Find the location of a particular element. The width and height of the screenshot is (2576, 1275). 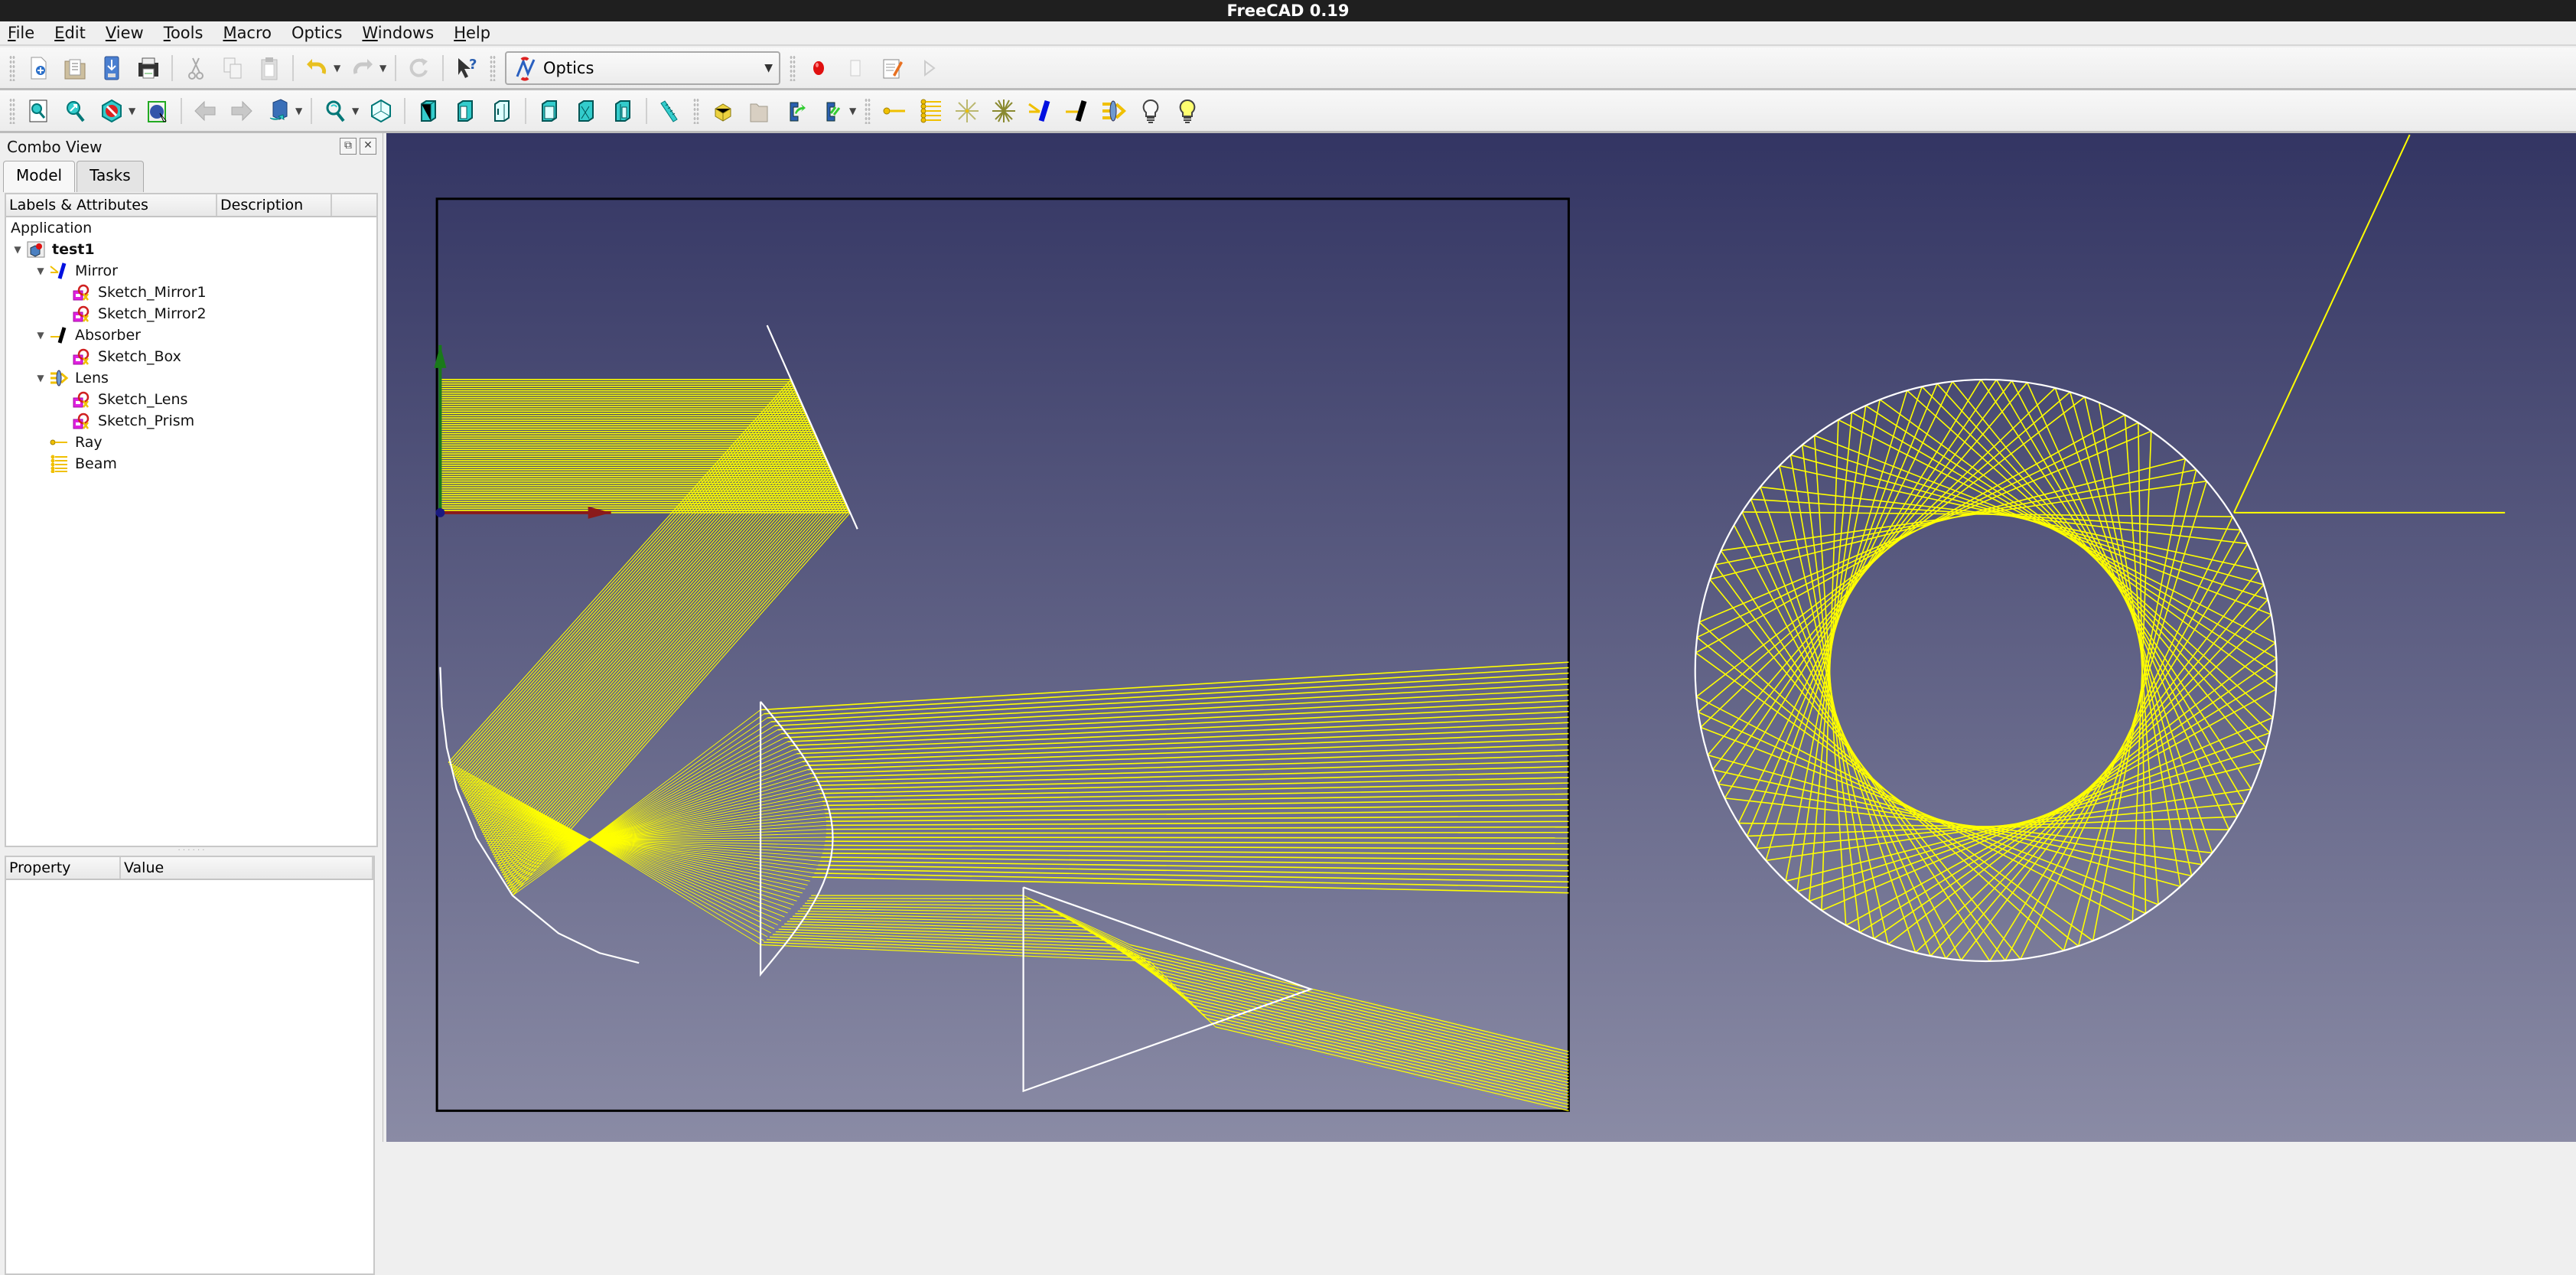

menu-view: View is located at coordinates (125, 33).